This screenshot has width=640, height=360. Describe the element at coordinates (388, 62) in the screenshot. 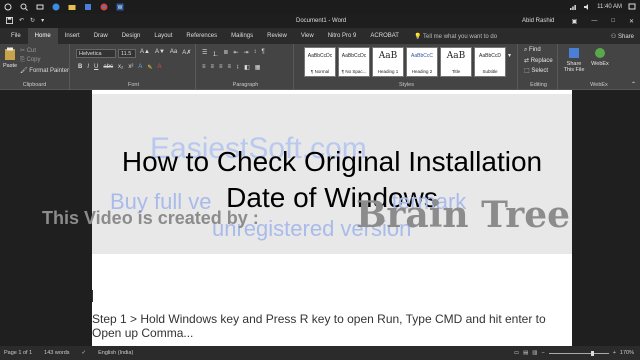

I see `style-heading-1: AaB Heading 1` at that location.